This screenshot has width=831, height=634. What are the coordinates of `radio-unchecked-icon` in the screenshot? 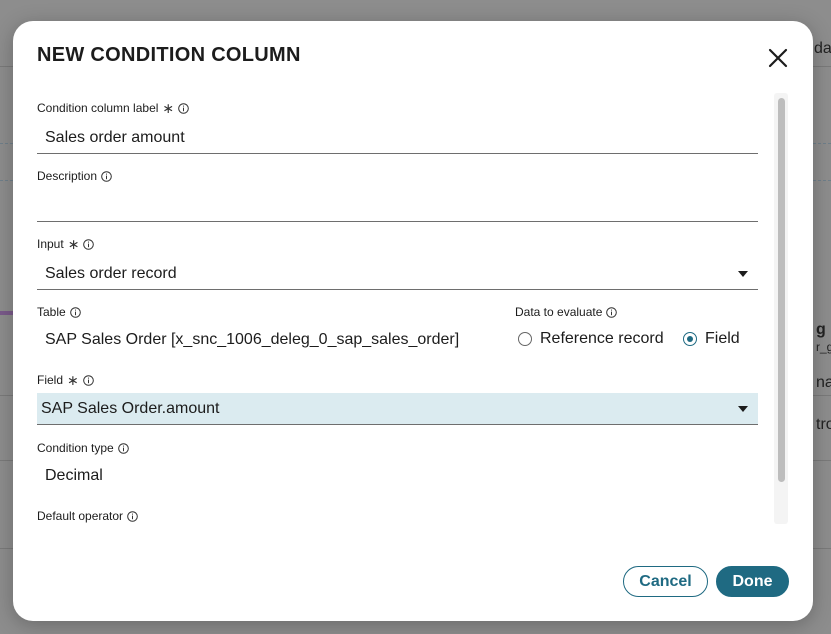 It's located at (525, 339).